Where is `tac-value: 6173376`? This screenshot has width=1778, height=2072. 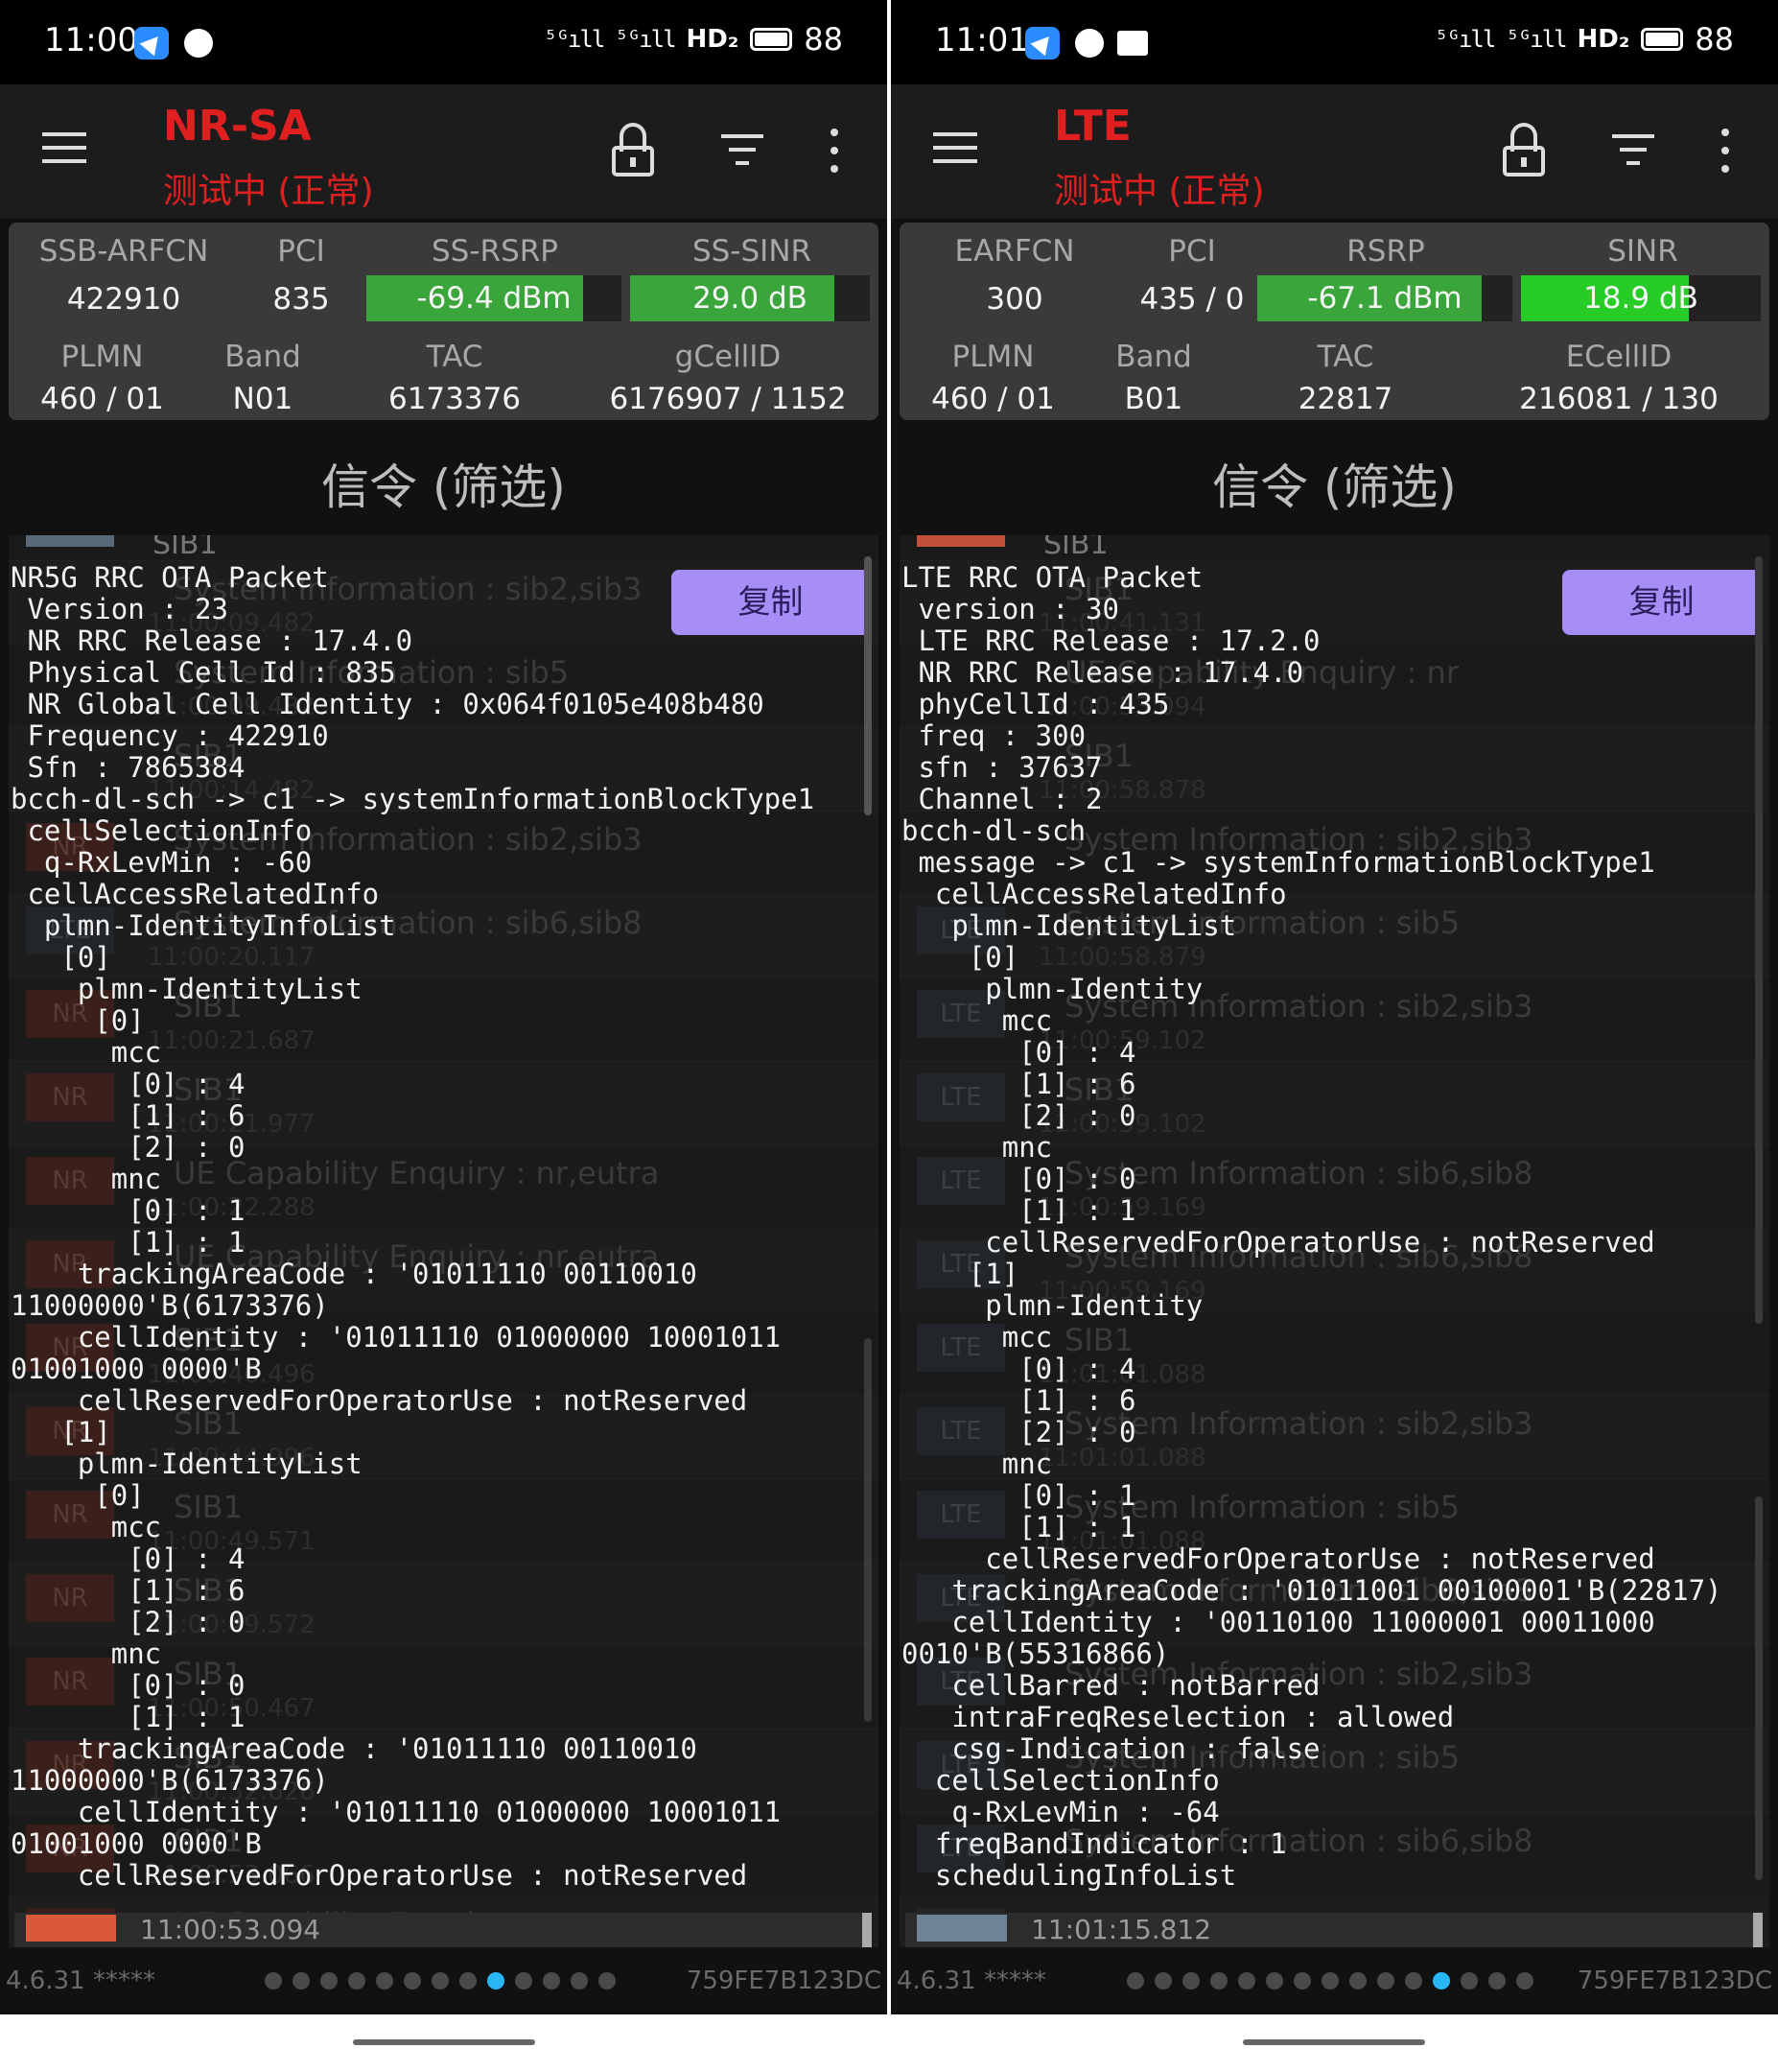
tac-value: 6173376 is located at coordinates (454, 399).